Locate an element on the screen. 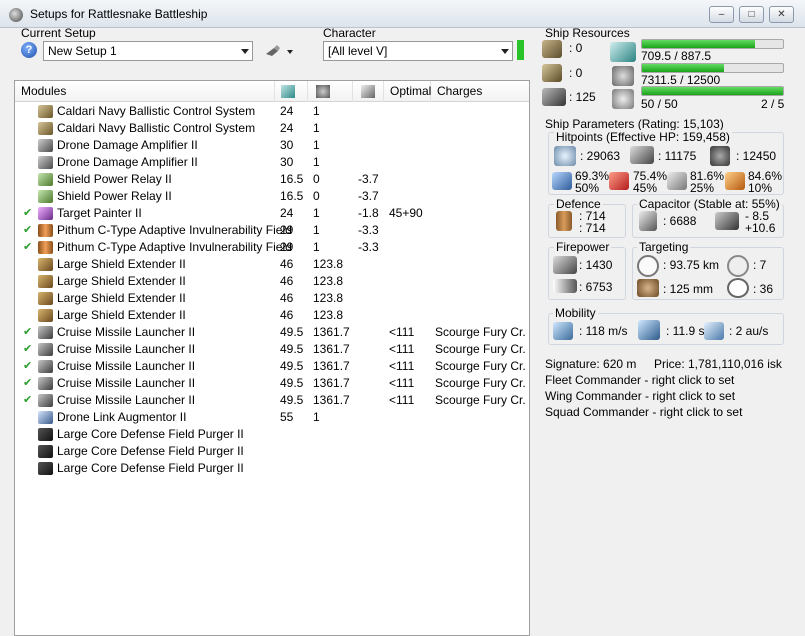 Image resolution: width=805 pixels, height=636 pixels. shield-extender-icon is located at coordinates (45, 264).